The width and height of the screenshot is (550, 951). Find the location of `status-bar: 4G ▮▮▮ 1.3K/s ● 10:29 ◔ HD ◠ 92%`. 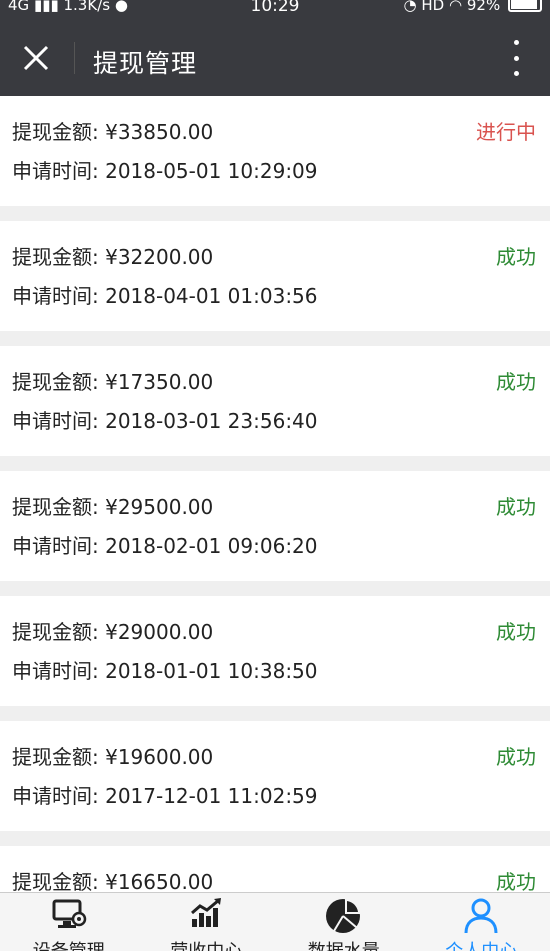

status-bar: 4G ▮▮▮ 1.3K/s ● 10:29 ◔ HD ◠ 92% is located at coordinates (275, 7).